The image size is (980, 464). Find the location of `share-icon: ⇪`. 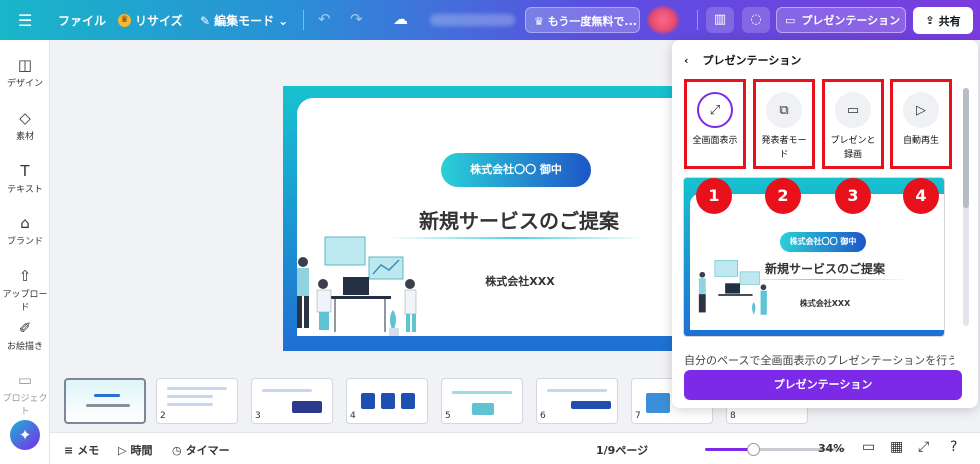

share-icon: ⇪ is located at coordinates (930, 20).